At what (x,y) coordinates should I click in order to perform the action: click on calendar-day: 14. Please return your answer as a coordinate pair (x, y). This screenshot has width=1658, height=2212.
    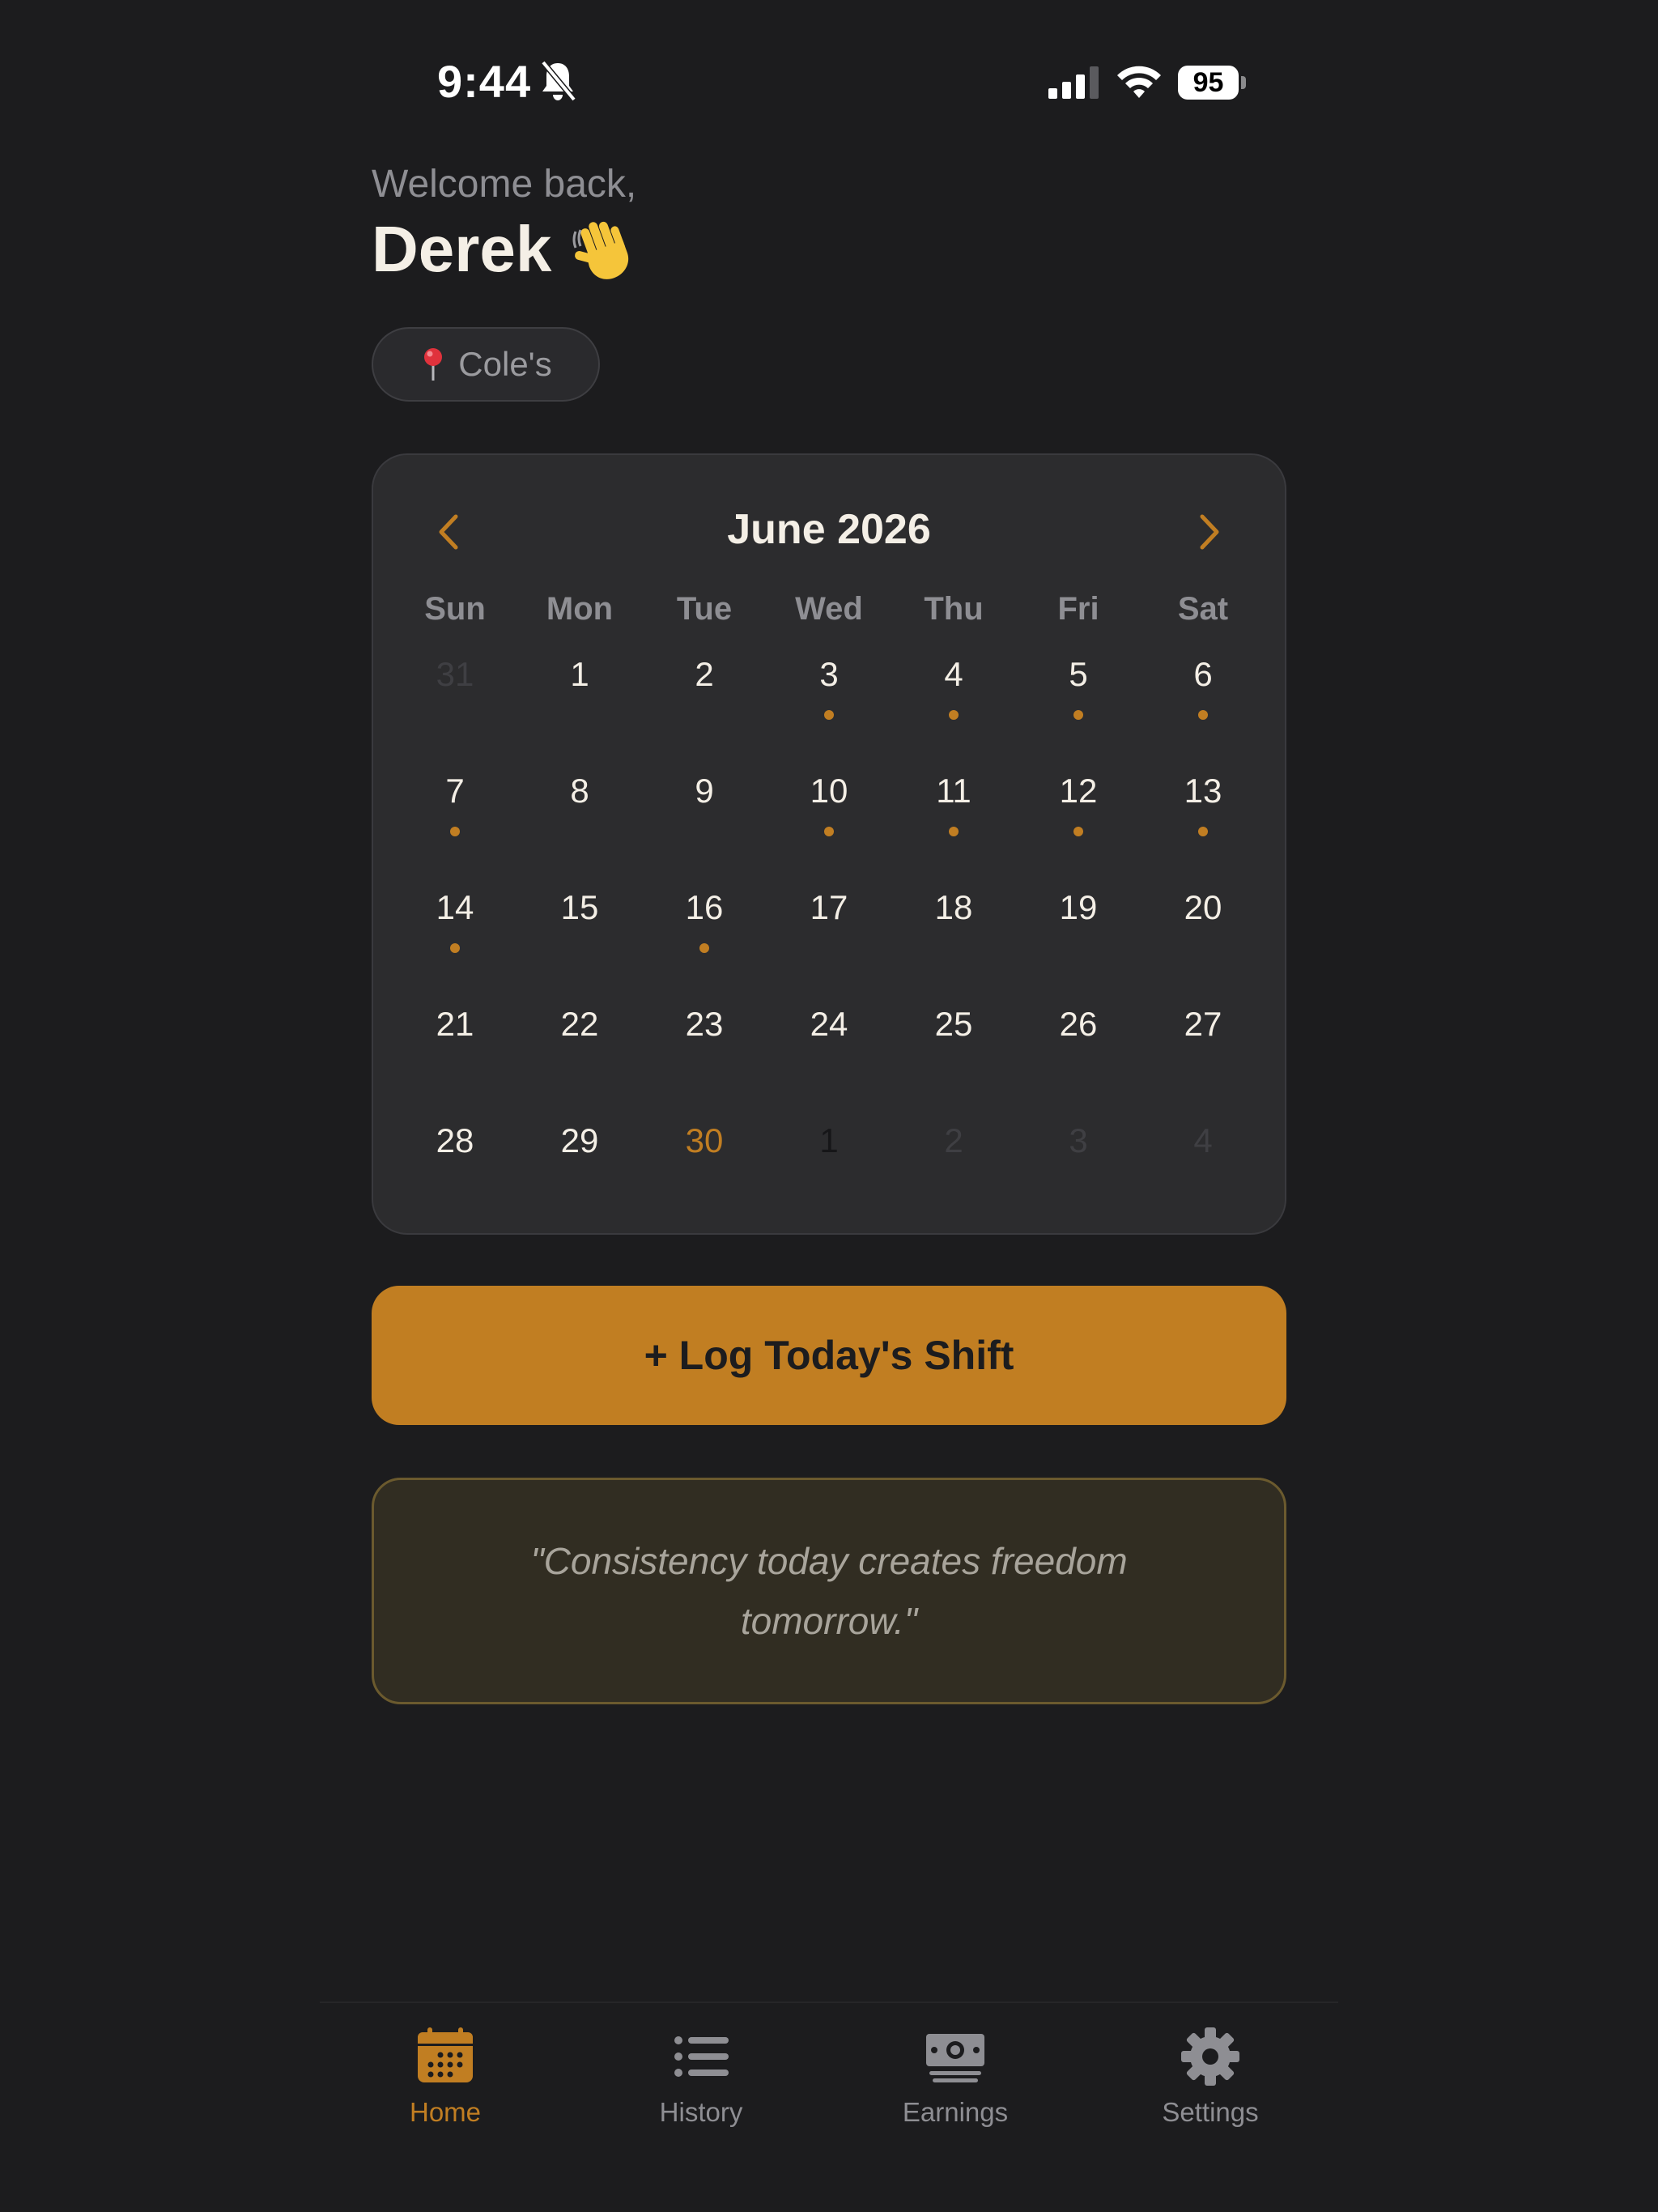
    Looking at the image, I should click on (455, 936).